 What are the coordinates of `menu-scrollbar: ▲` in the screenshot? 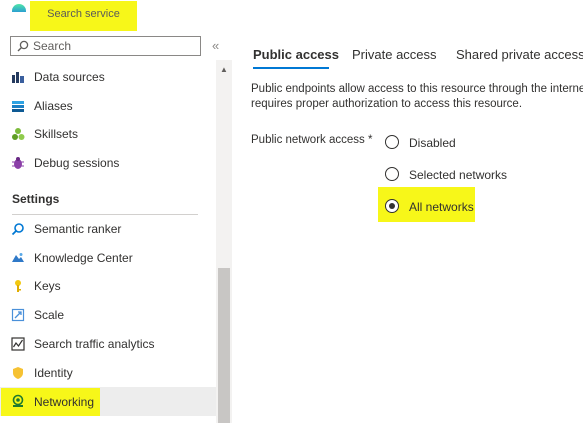 It's located at (224, 241).